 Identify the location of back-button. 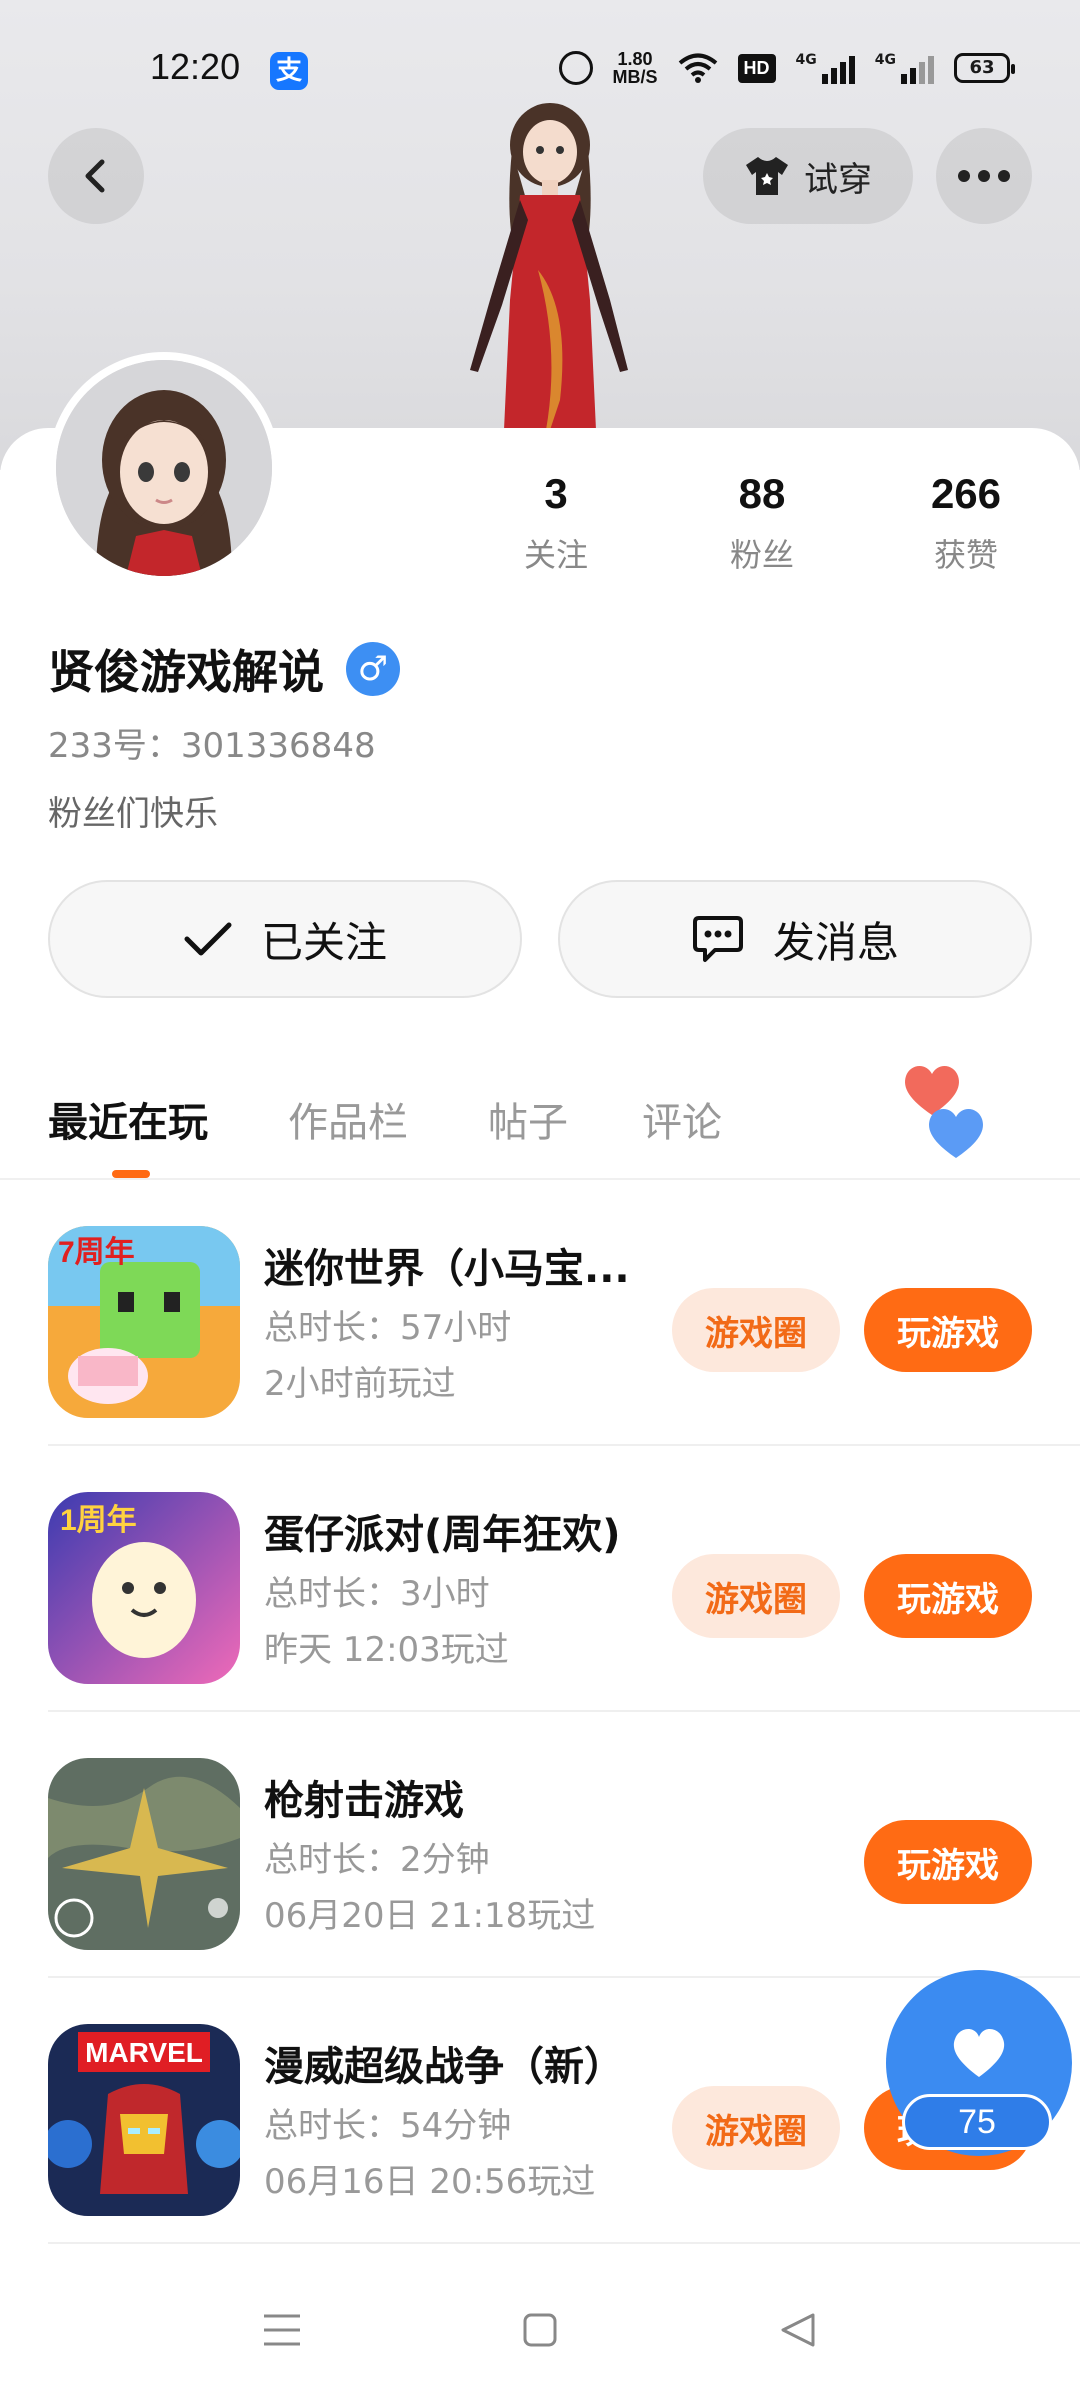
(96, 176).